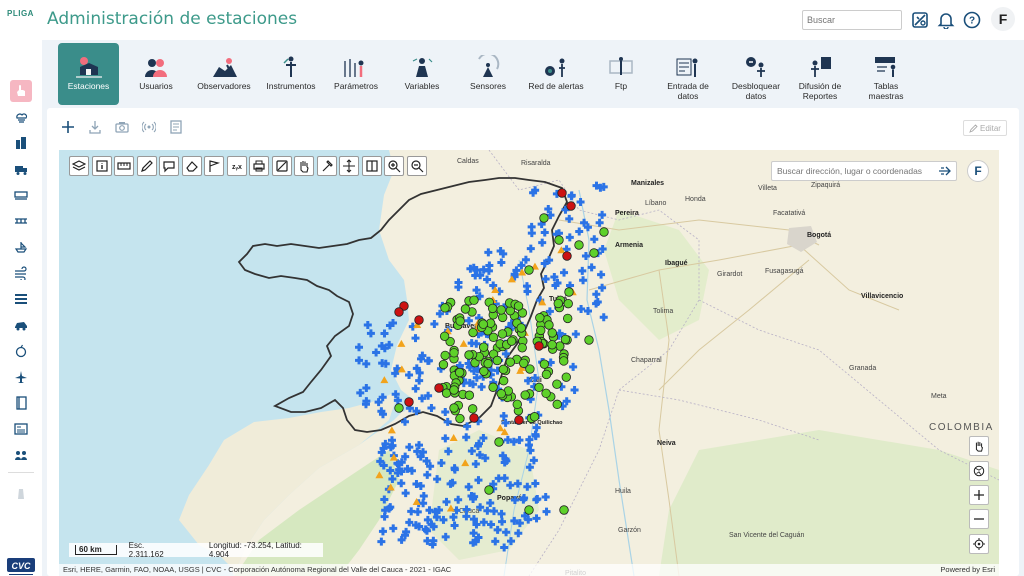 The image size is (1024, 576). Describe the element at coordinates (21, 429) in the screenshot. I see `sidebar-item-news` at that location.